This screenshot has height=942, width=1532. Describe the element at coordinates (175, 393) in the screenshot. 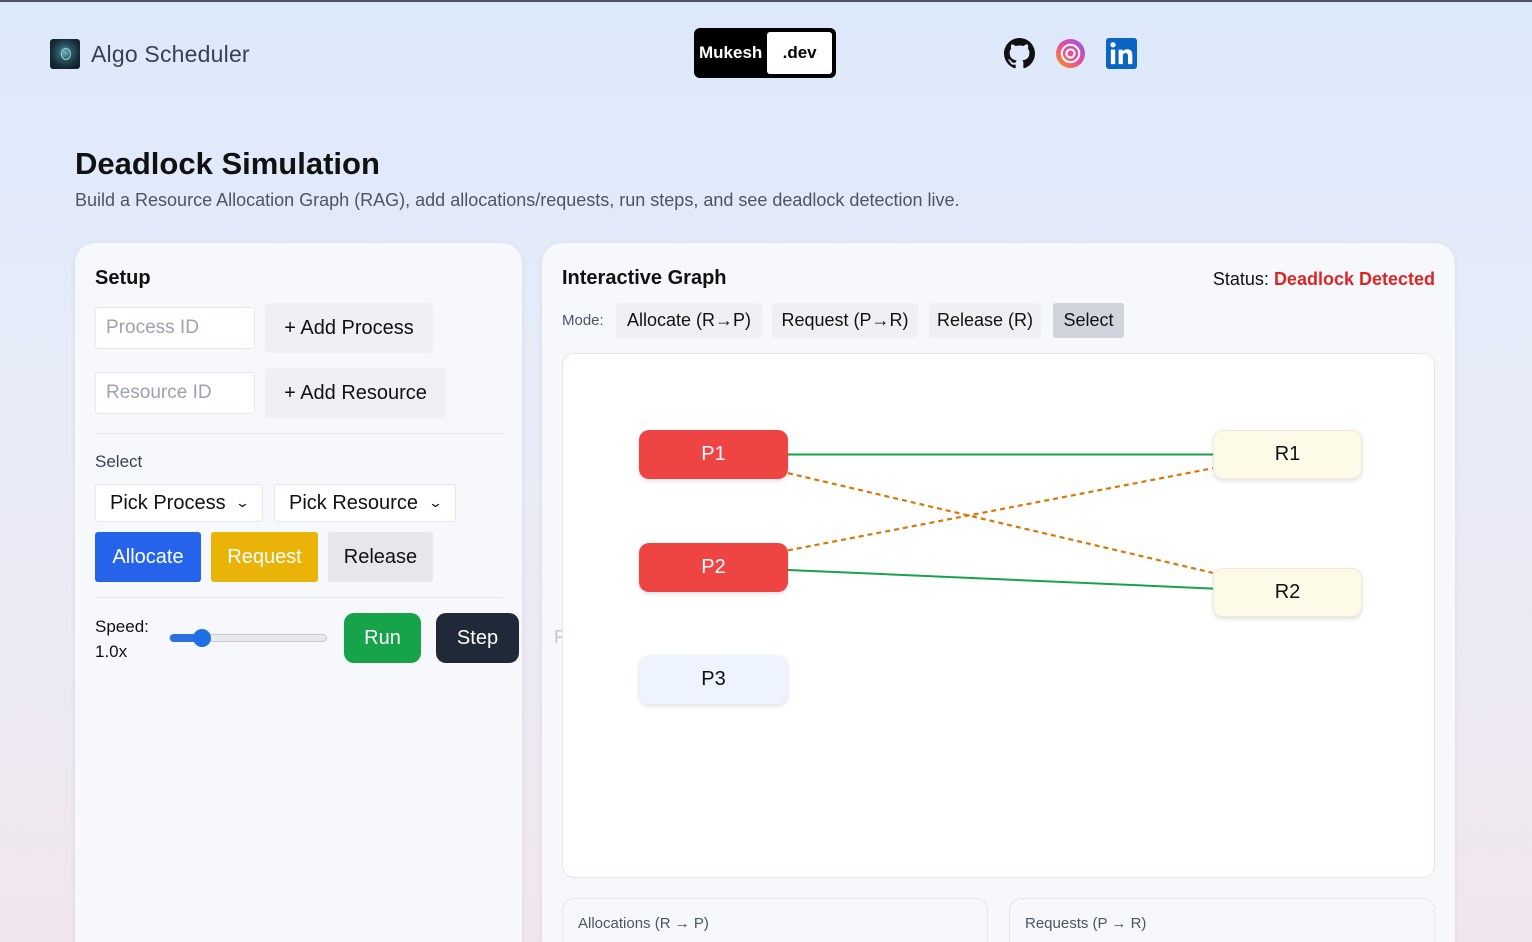

I see `resource-id-input: Resource ID` at that location.